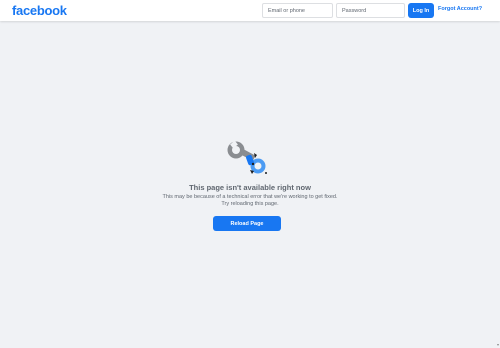 Image resolution: width=500 pixels, height=348 pixels. What do you see at coordinates (297, 10) in the screenshot?
I see `email-field` at bounding box center [297, 10].